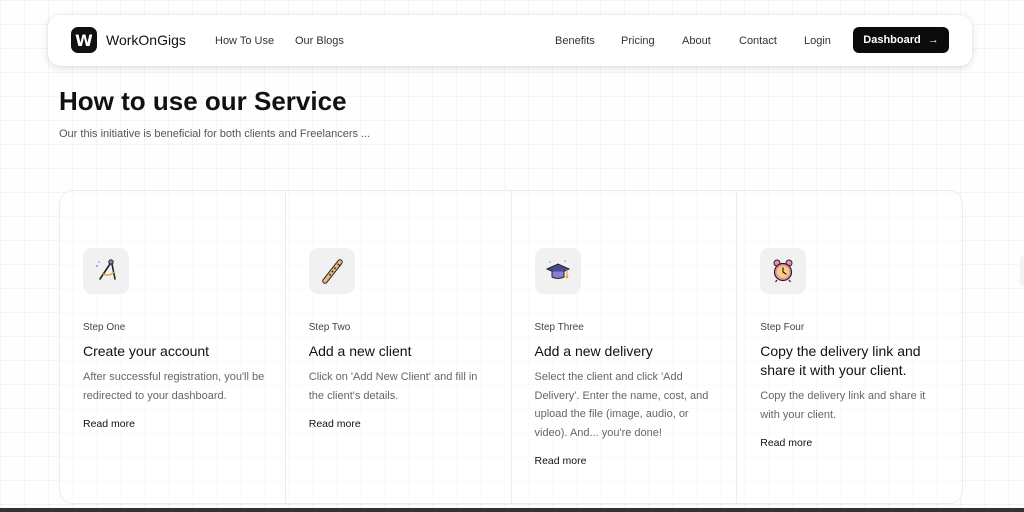 The height and width of the screenshot is (512, 1024). Describe the element at coordinates (106, 271) in the screenshot. I see `compass-icon` at that location.